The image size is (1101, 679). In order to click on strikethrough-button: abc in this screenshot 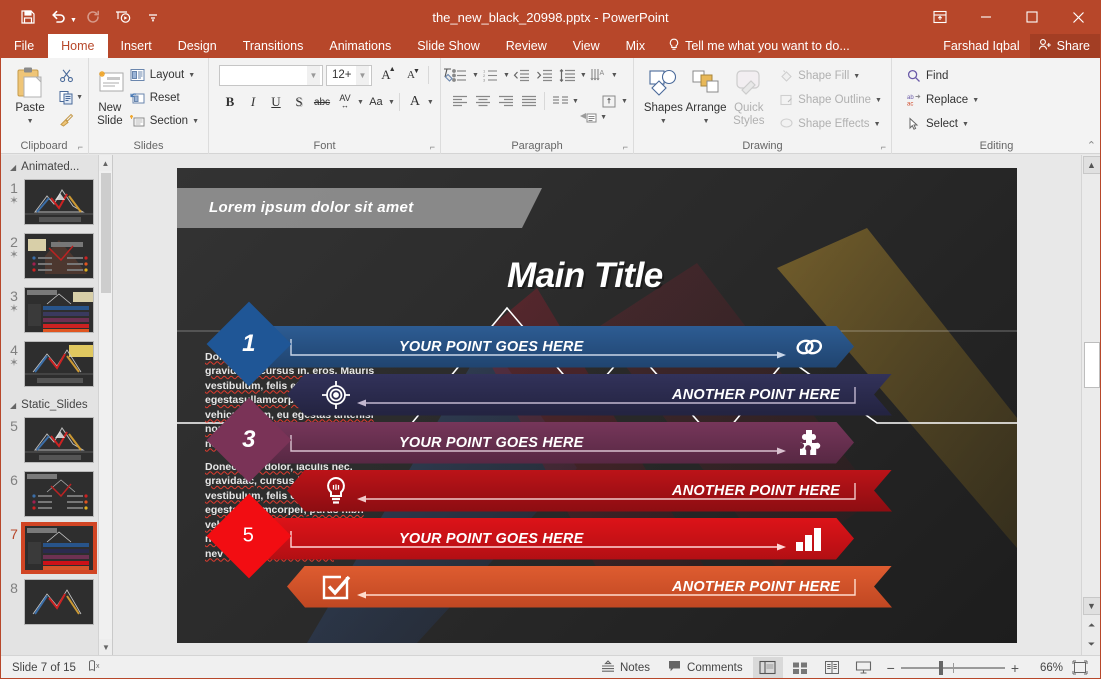, I will do `click(322, 102)`.